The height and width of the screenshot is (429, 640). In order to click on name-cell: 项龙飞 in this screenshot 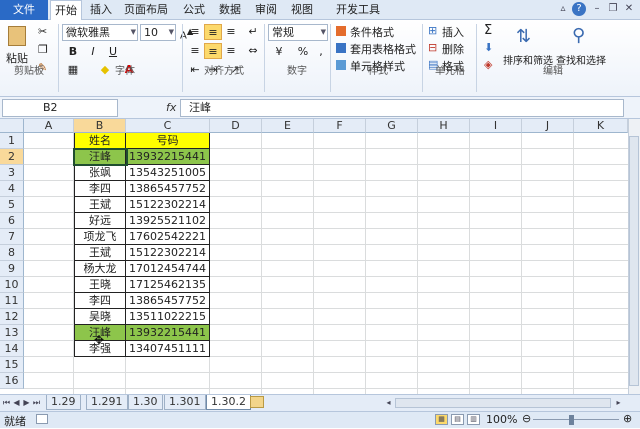, I will do `click(100, 237)`.